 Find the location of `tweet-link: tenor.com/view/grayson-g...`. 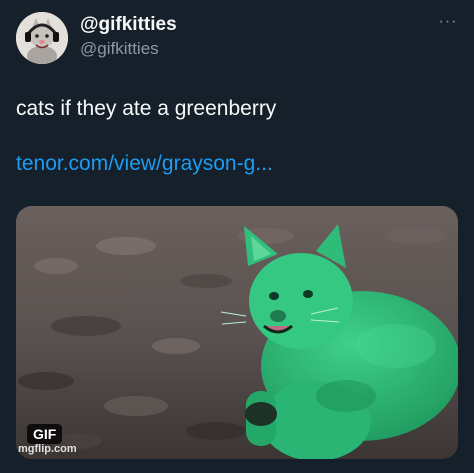

tweet-link: tenor.com/view/grayson-g... is located at coordinates (144, 164).